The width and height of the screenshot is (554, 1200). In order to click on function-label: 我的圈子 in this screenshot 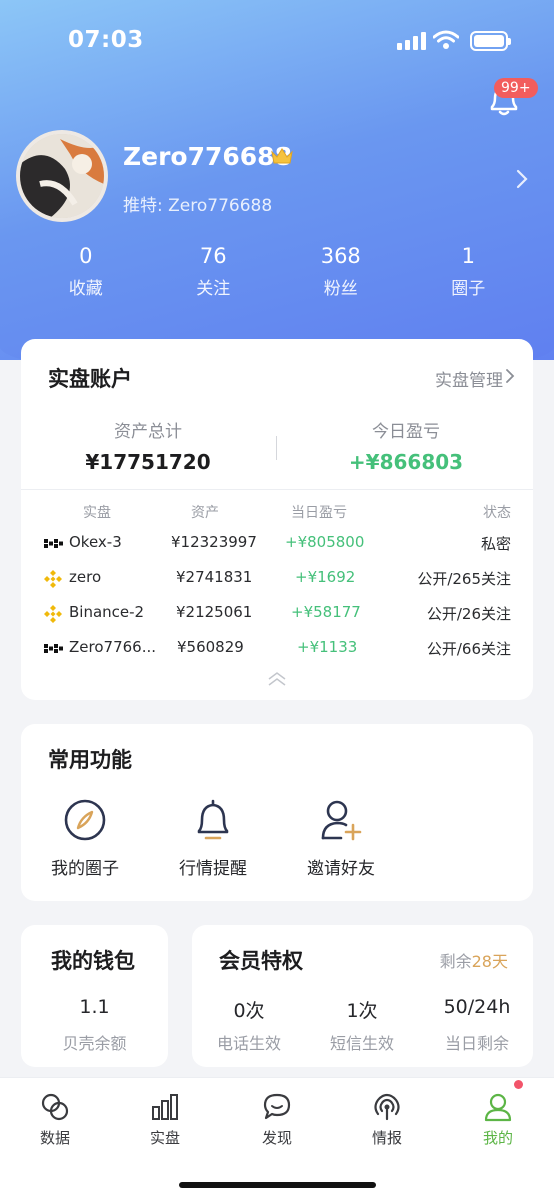, I will do `click(85, 869)`.